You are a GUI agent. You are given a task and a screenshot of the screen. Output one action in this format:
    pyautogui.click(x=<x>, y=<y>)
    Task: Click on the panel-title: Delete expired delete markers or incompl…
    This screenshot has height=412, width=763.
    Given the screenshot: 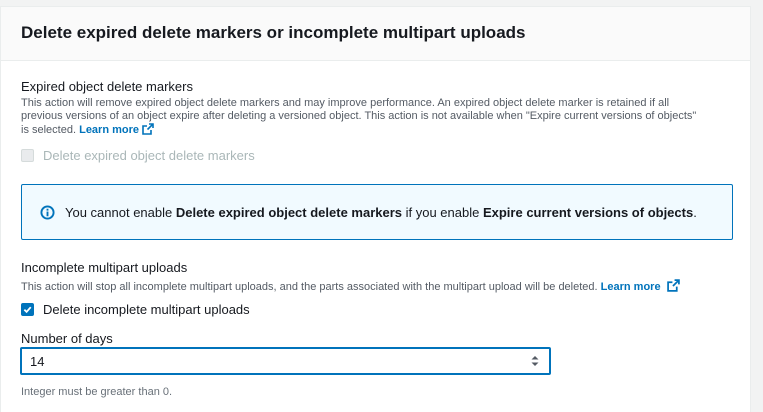 What is the action you would take?
    pyautogui.click(x=273, y=32)
    